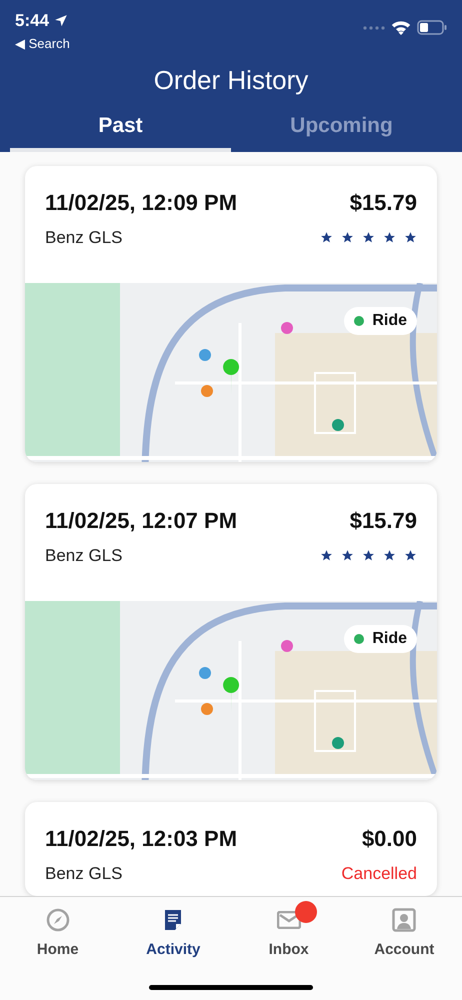 This screenshot has width=462, height=1000. Describe the element at coordinates (141, 521) in the screenshot. I see `order-datetime: 11/02/25, 12:07 PM` at that location.